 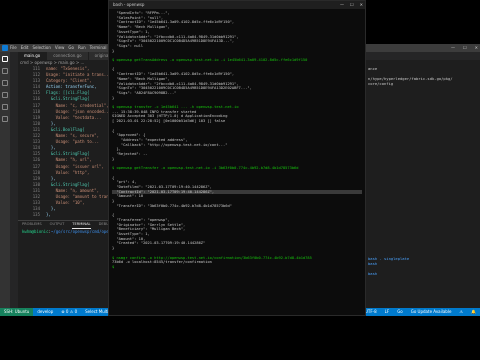 I want to click on maximize-icon: ☐, so click(x=465, y=48).